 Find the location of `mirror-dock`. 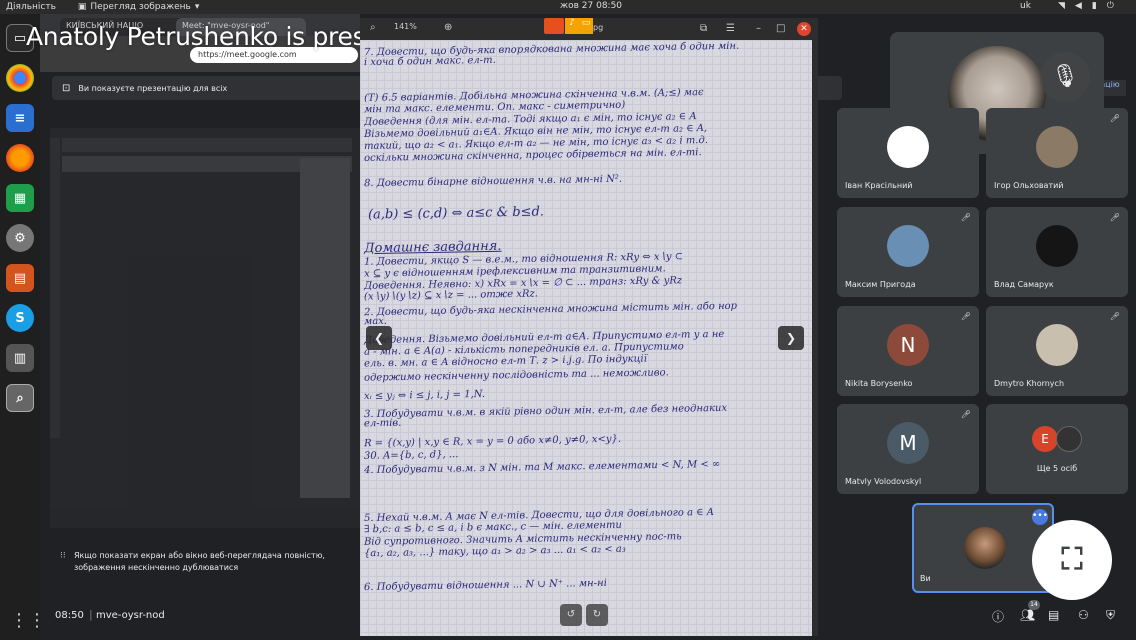

mirror-dock is located at coordinates (55, 288).